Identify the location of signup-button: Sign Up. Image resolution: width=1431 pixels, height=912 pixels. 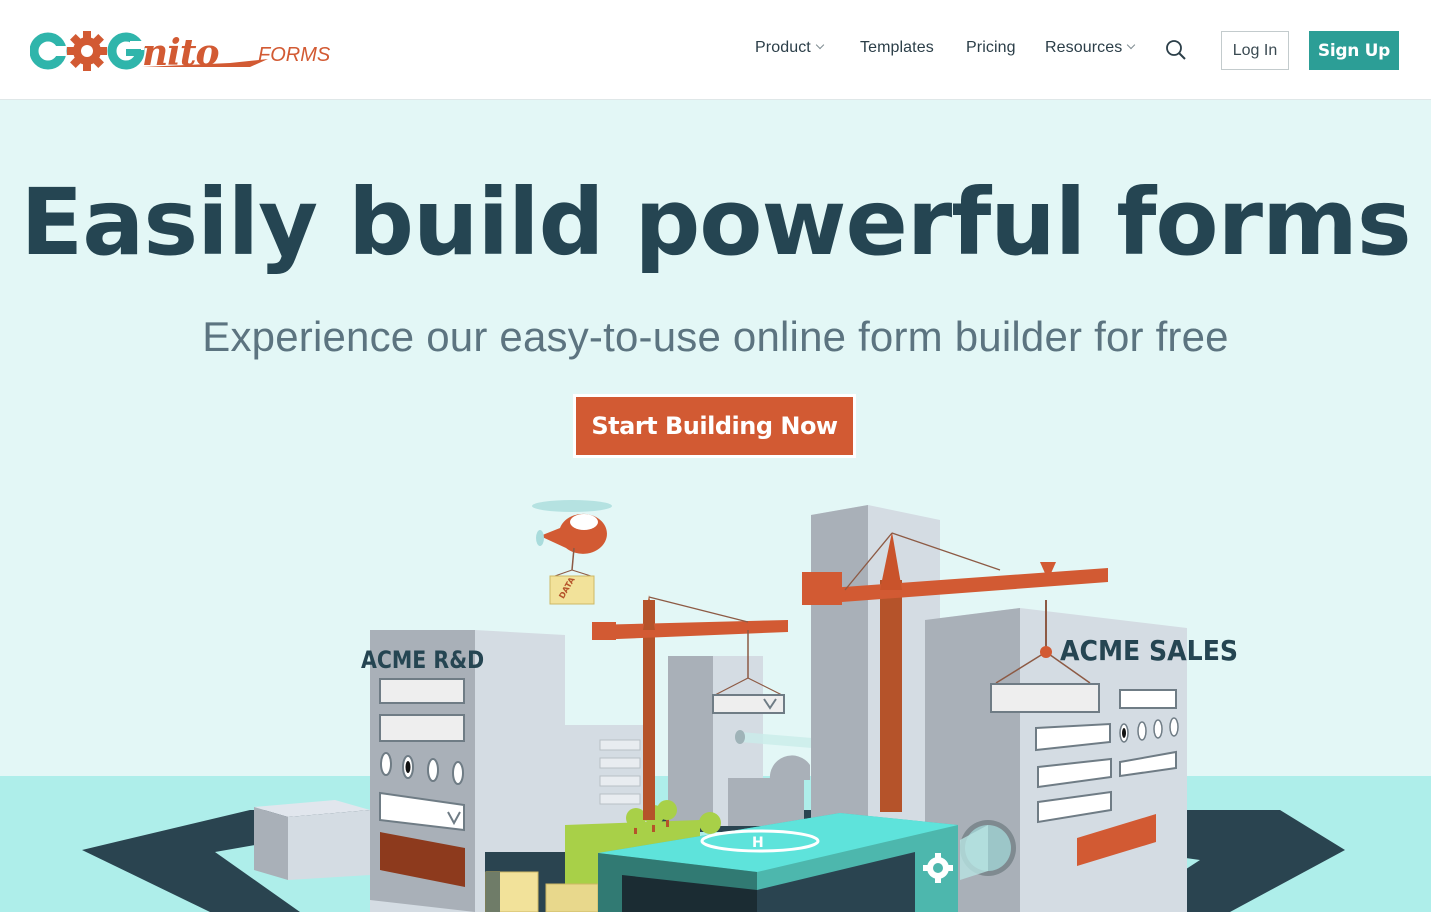
(1354, 50).